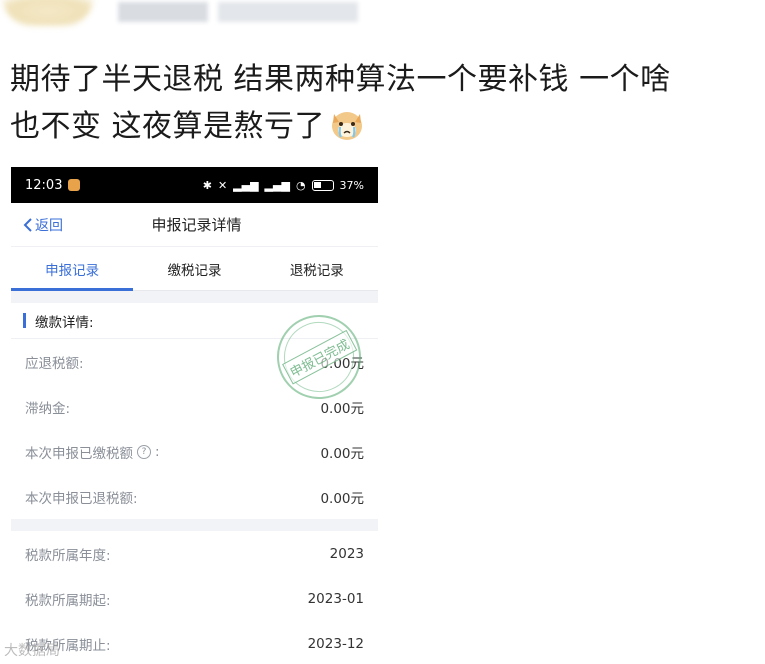  What do you see at coordinates (68, 600) in the screenshot?
I see `period-label: 税款所属期起:` at bounding box center [68, 600].